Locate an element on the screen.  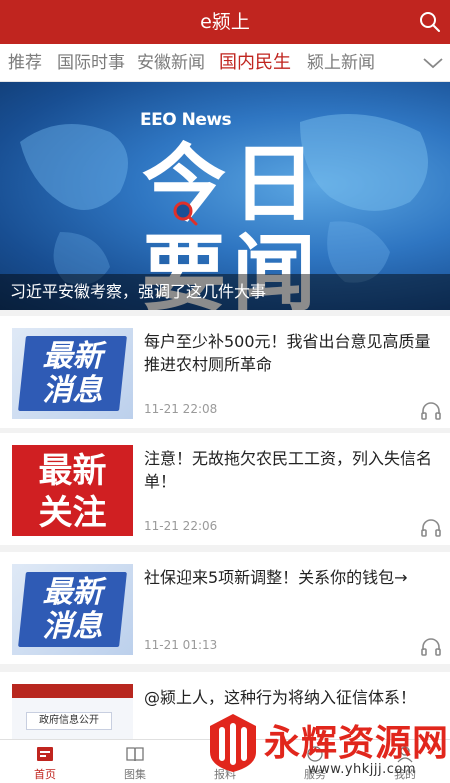
thumbnail-text: 政府信息公开 is located at coordinates (69, 721).